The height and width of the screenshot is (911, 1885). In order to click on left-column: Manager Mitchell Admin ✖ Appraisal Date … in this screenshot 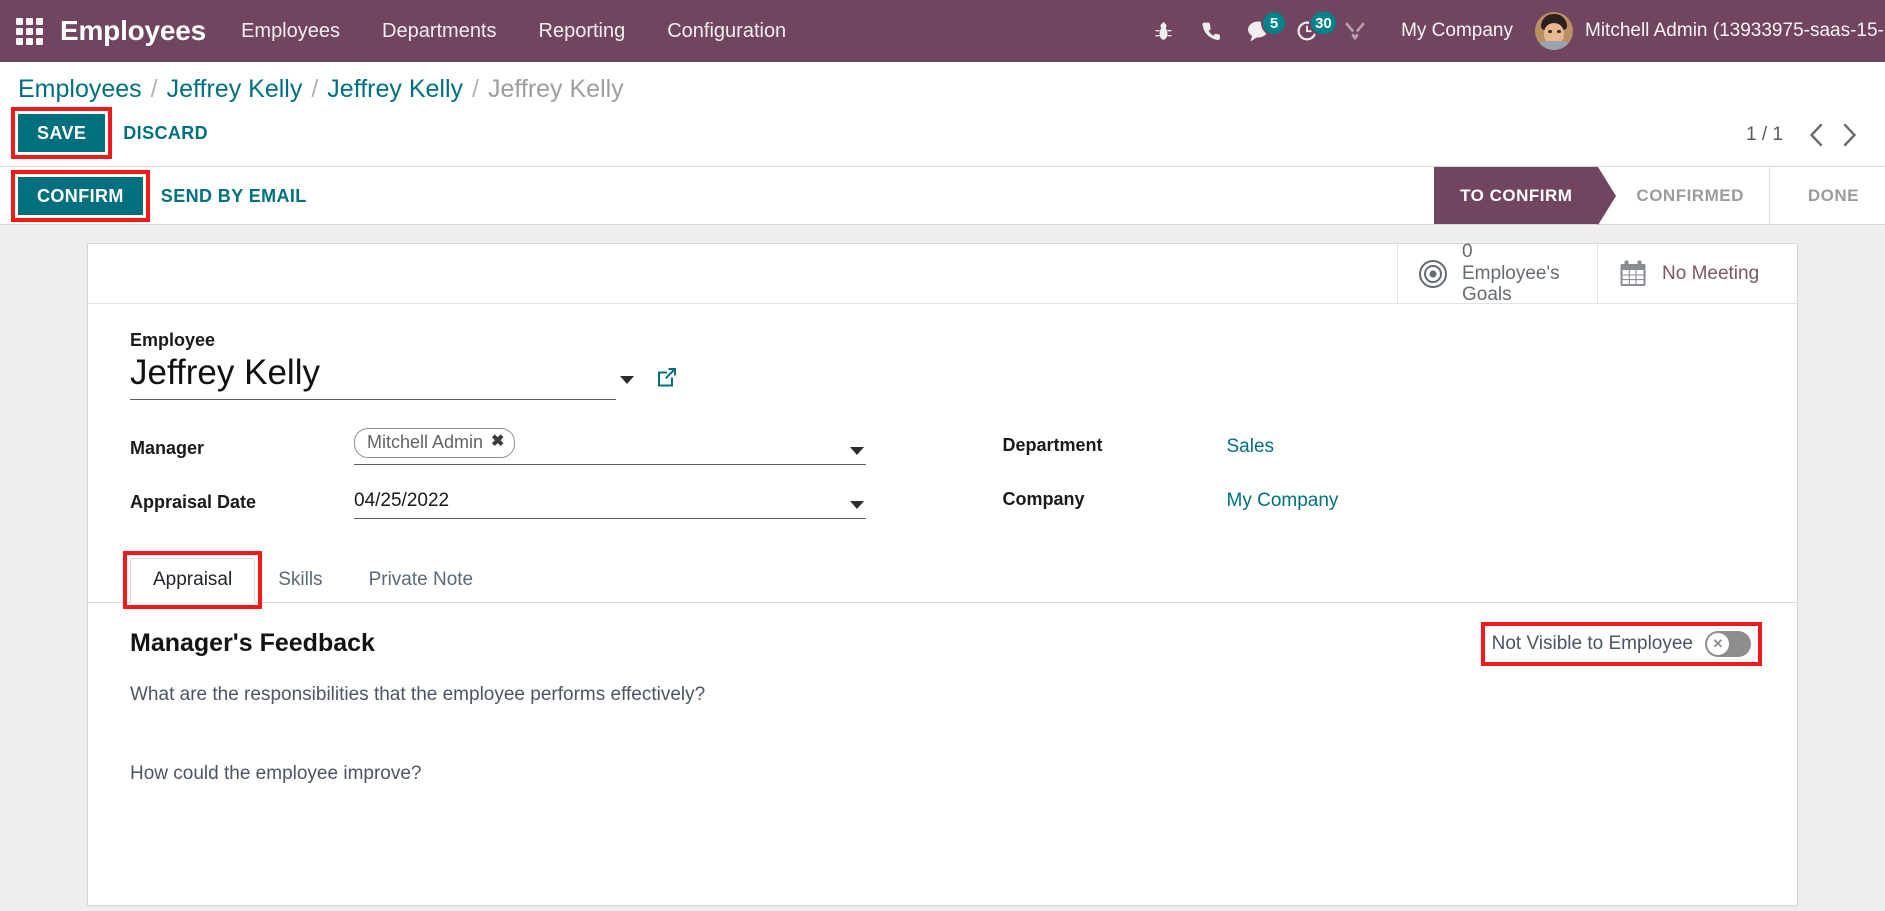, I will do `click(536, 481)`.